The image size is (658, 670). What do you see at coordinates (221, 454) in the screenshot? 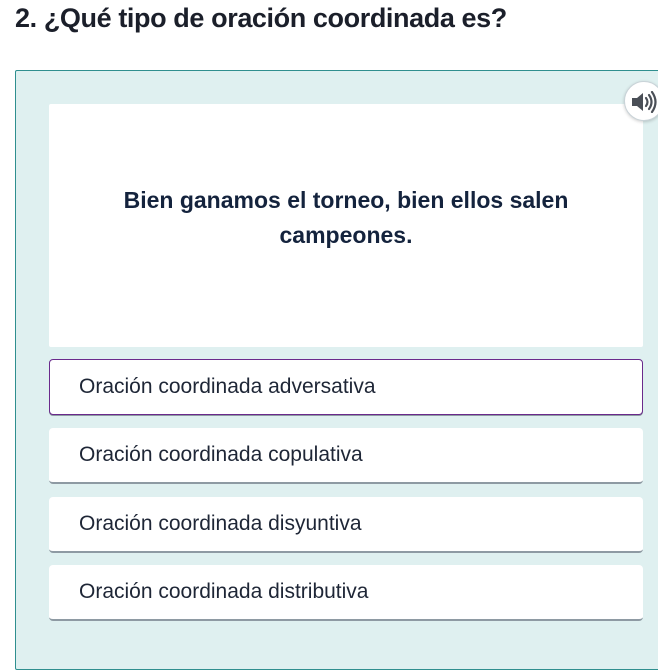
I see `answer-option-label: Oración coordinada copulativa` at bounding box center [221, 454].